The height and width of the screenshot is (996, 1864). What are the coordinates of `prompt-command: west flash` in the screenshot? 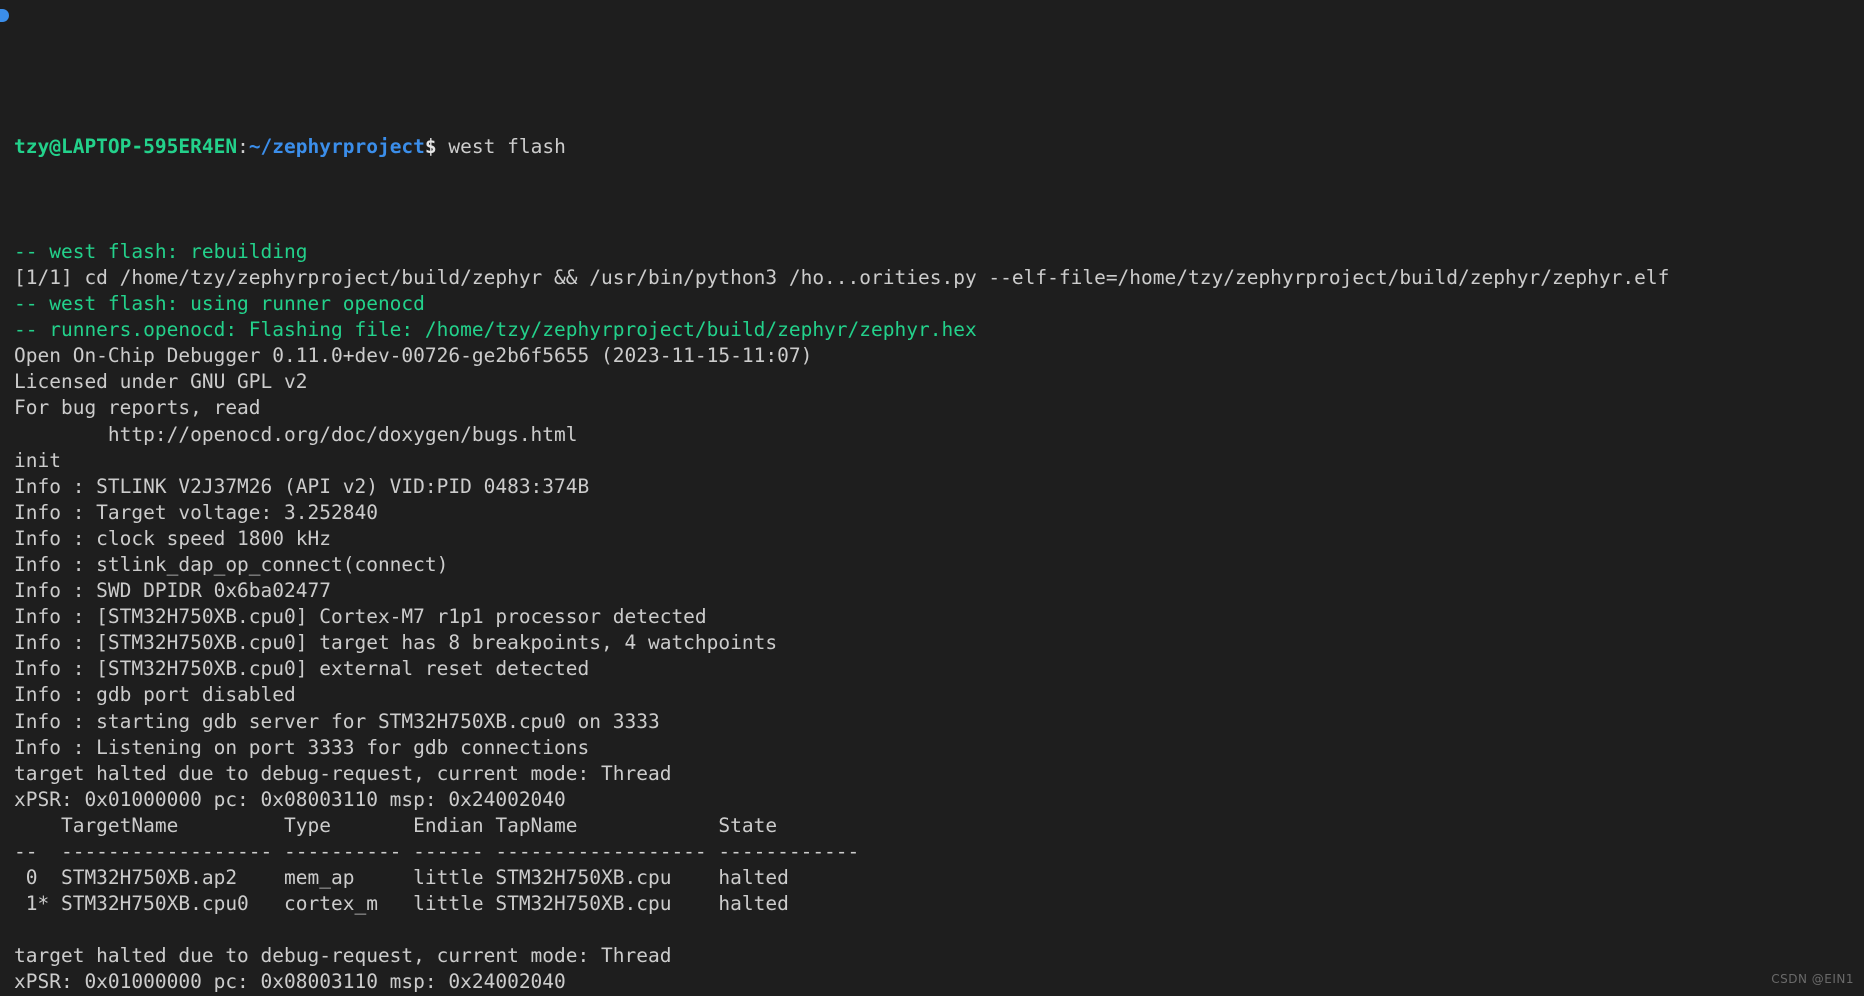 It's located at (501, 147).